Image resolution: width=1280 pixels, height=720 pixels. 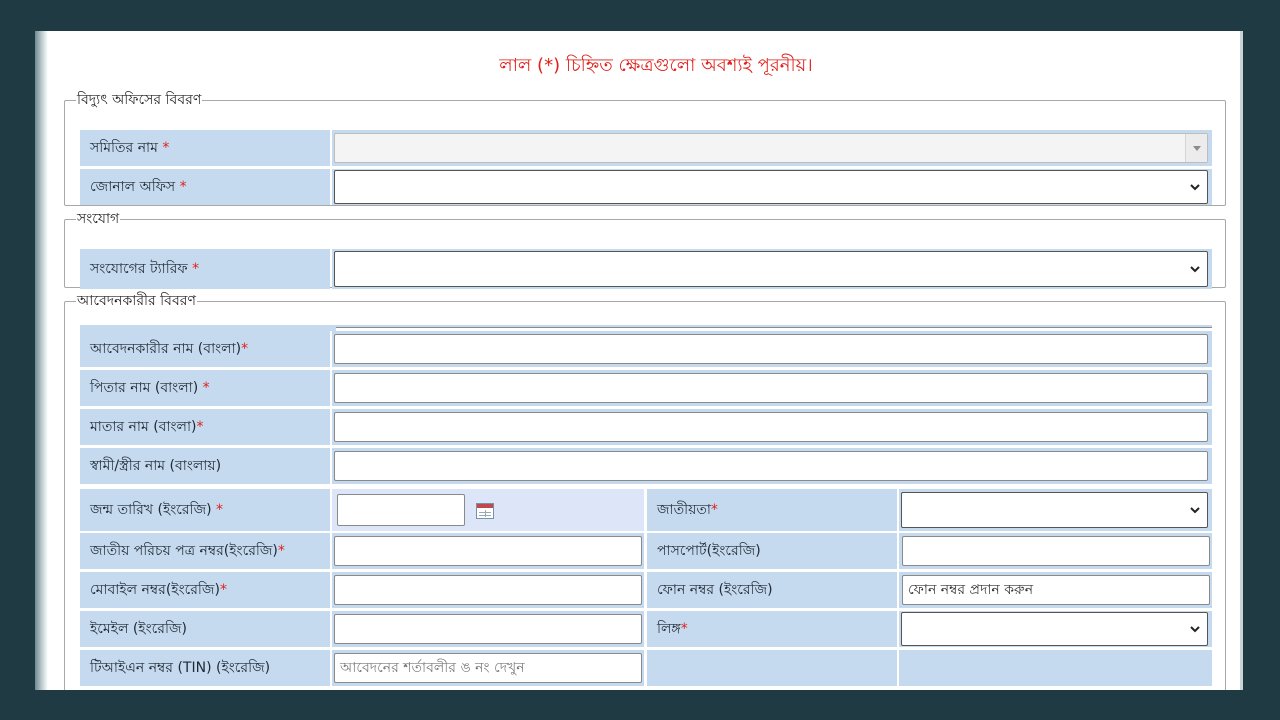 I want to click on mother-name-label: মাতার নাম (বাংলা)*, so click(x=205, y=427).